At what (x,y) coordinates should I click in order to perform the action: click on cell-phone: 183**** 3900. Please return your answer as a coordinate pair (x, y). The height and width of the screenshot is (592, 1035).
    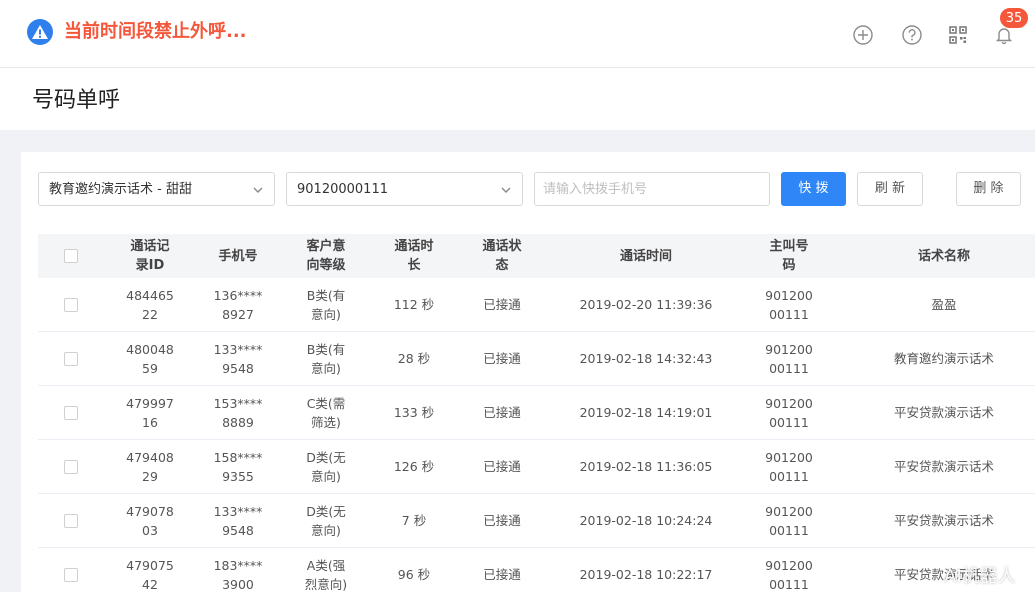
    Looking at the image, I should click on (238, 574).